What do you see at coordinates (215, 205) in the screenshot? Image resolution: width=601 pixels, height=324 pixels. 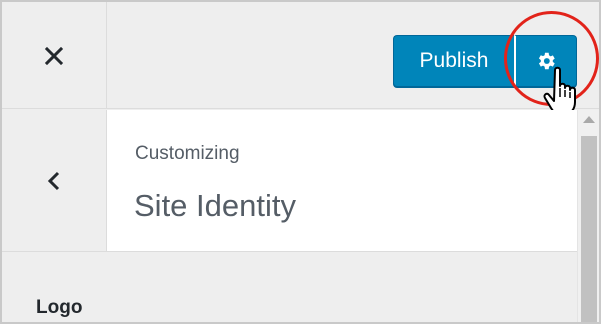 I see `section-title: Site Identity` at bounding box center [215, 205].